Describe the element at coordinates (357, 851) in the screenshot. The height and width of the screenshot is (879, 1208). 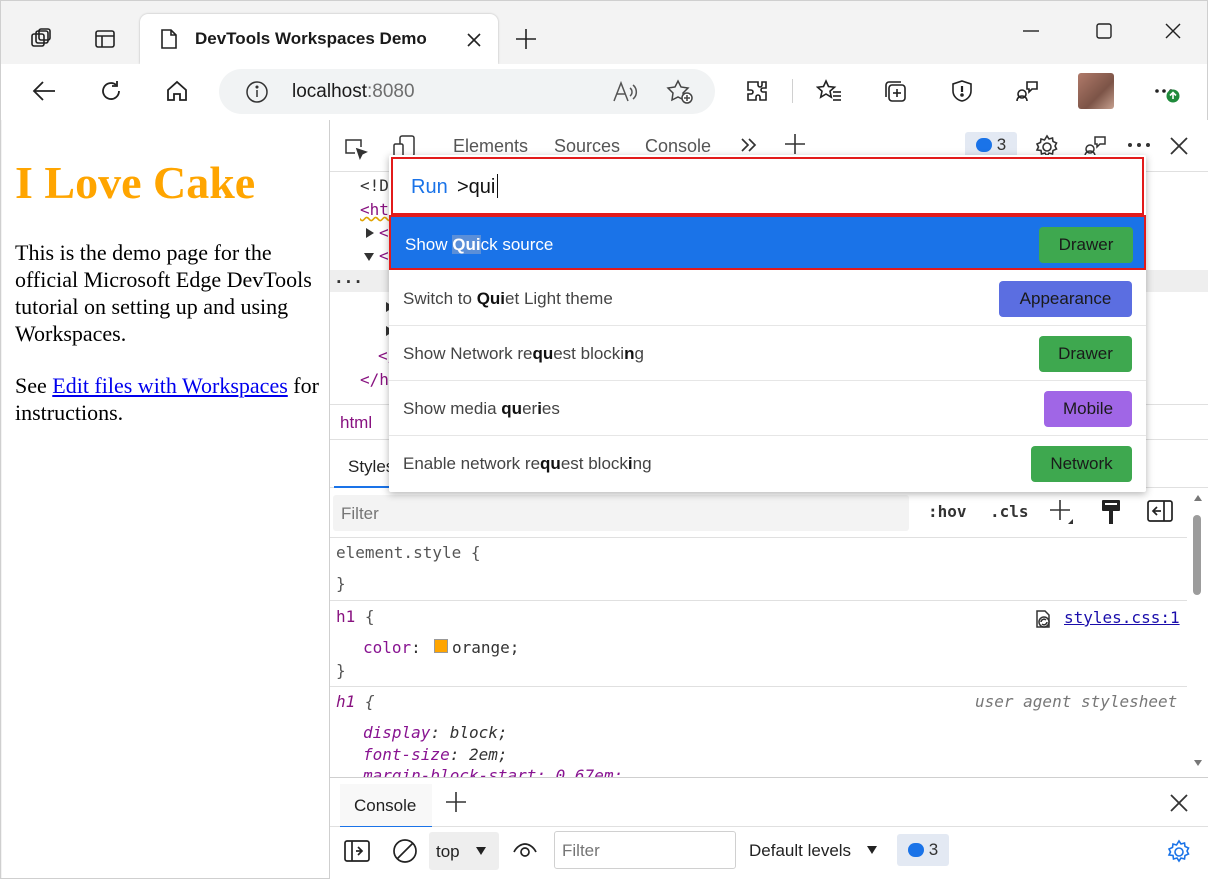
I see `show-console-sidebar-icon` at that location.